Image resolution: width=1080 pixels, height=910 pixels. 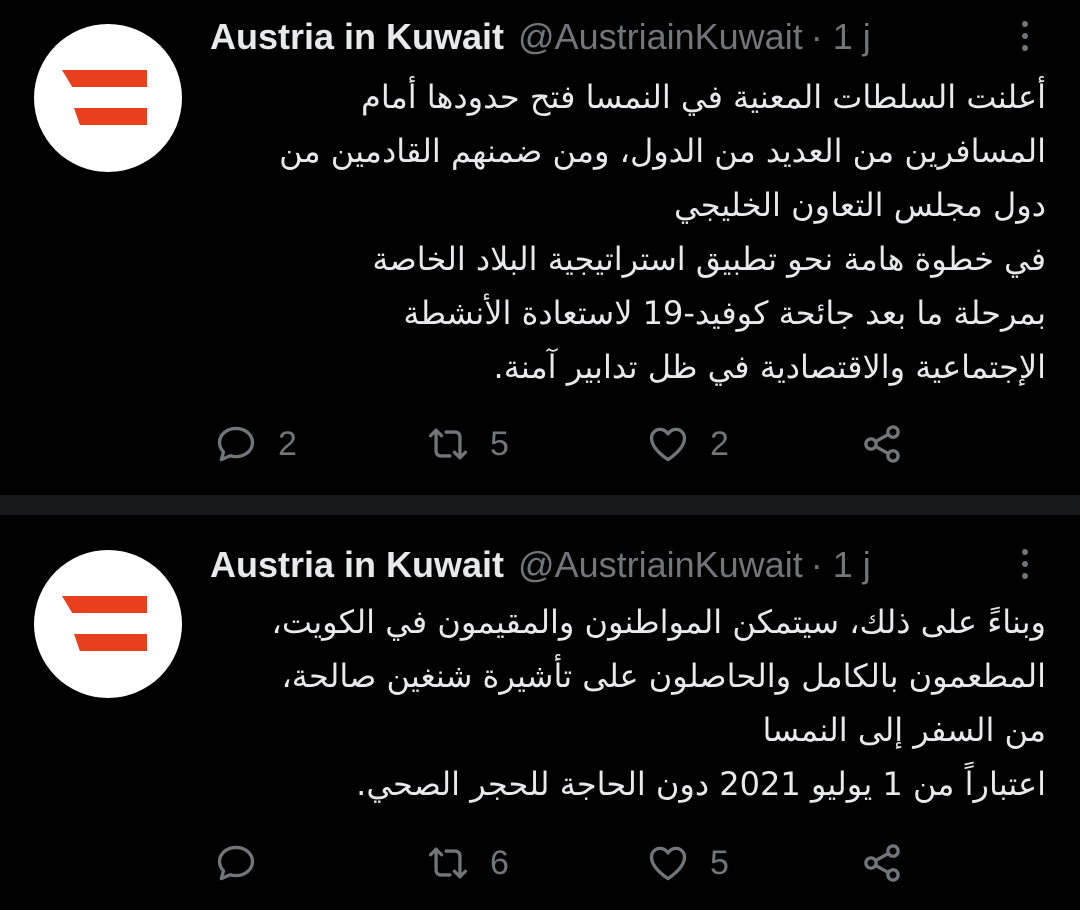 I want to click on retweet-button: 5, so click(x=467, y=444).